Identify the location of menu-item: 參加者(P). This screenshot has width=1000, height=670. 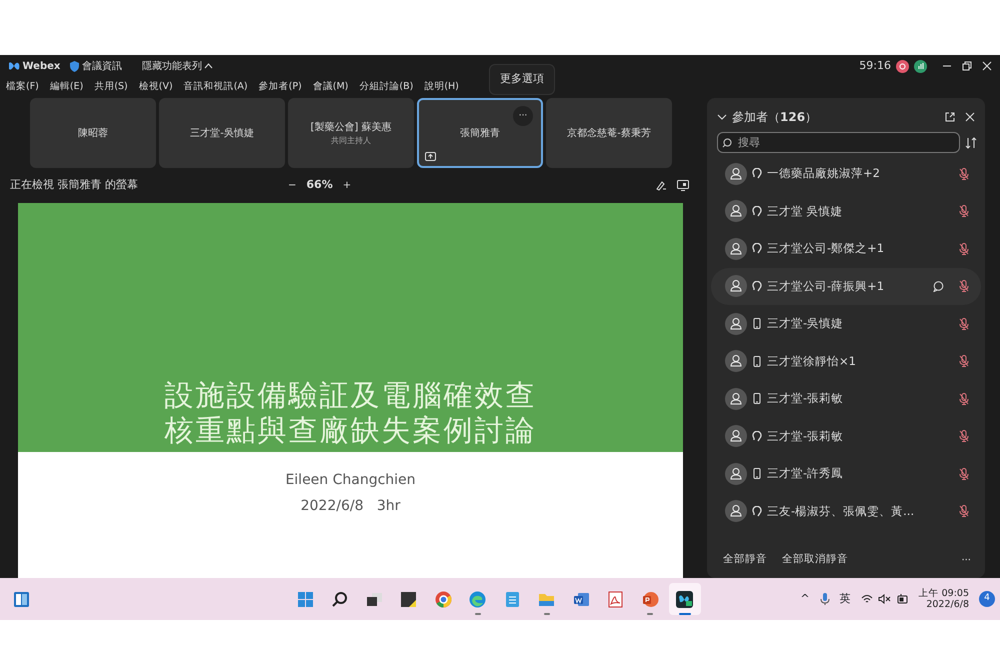
(280, 87).